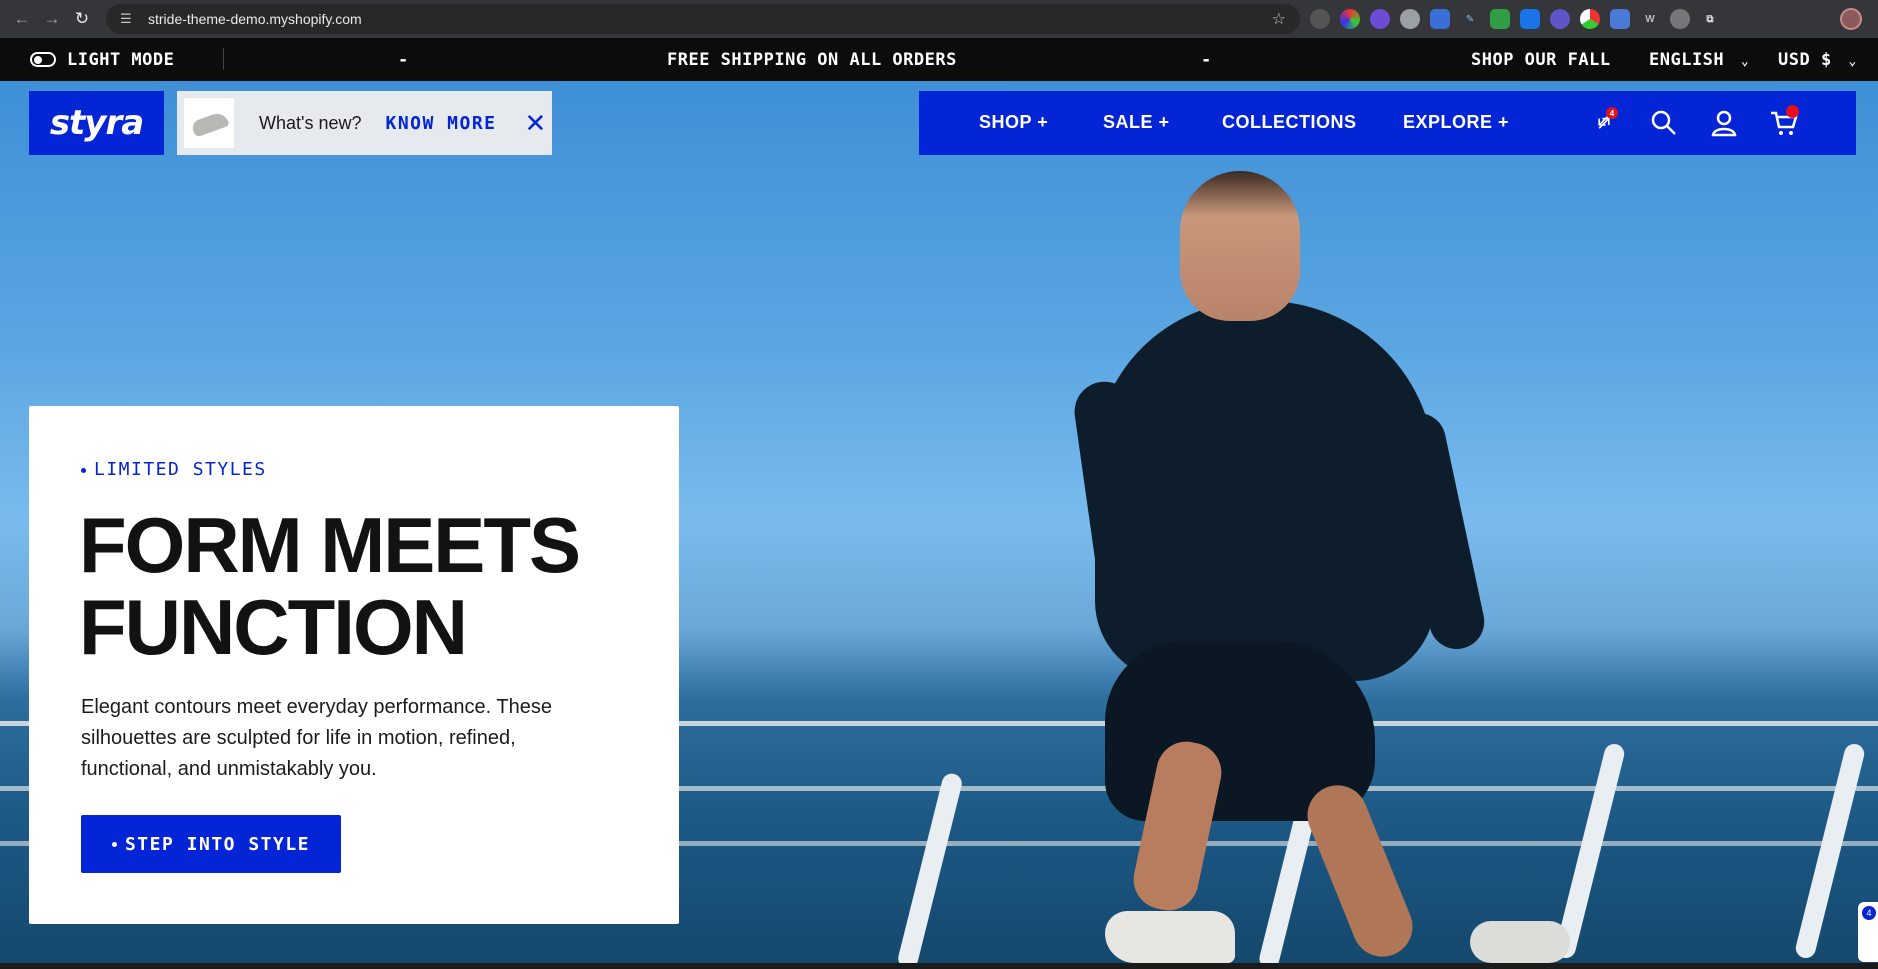  What do you see at coordinates (1013, 122) in the screenshot?
I see `nav-shop: SHOP +` at bounding box center [1013, 122].